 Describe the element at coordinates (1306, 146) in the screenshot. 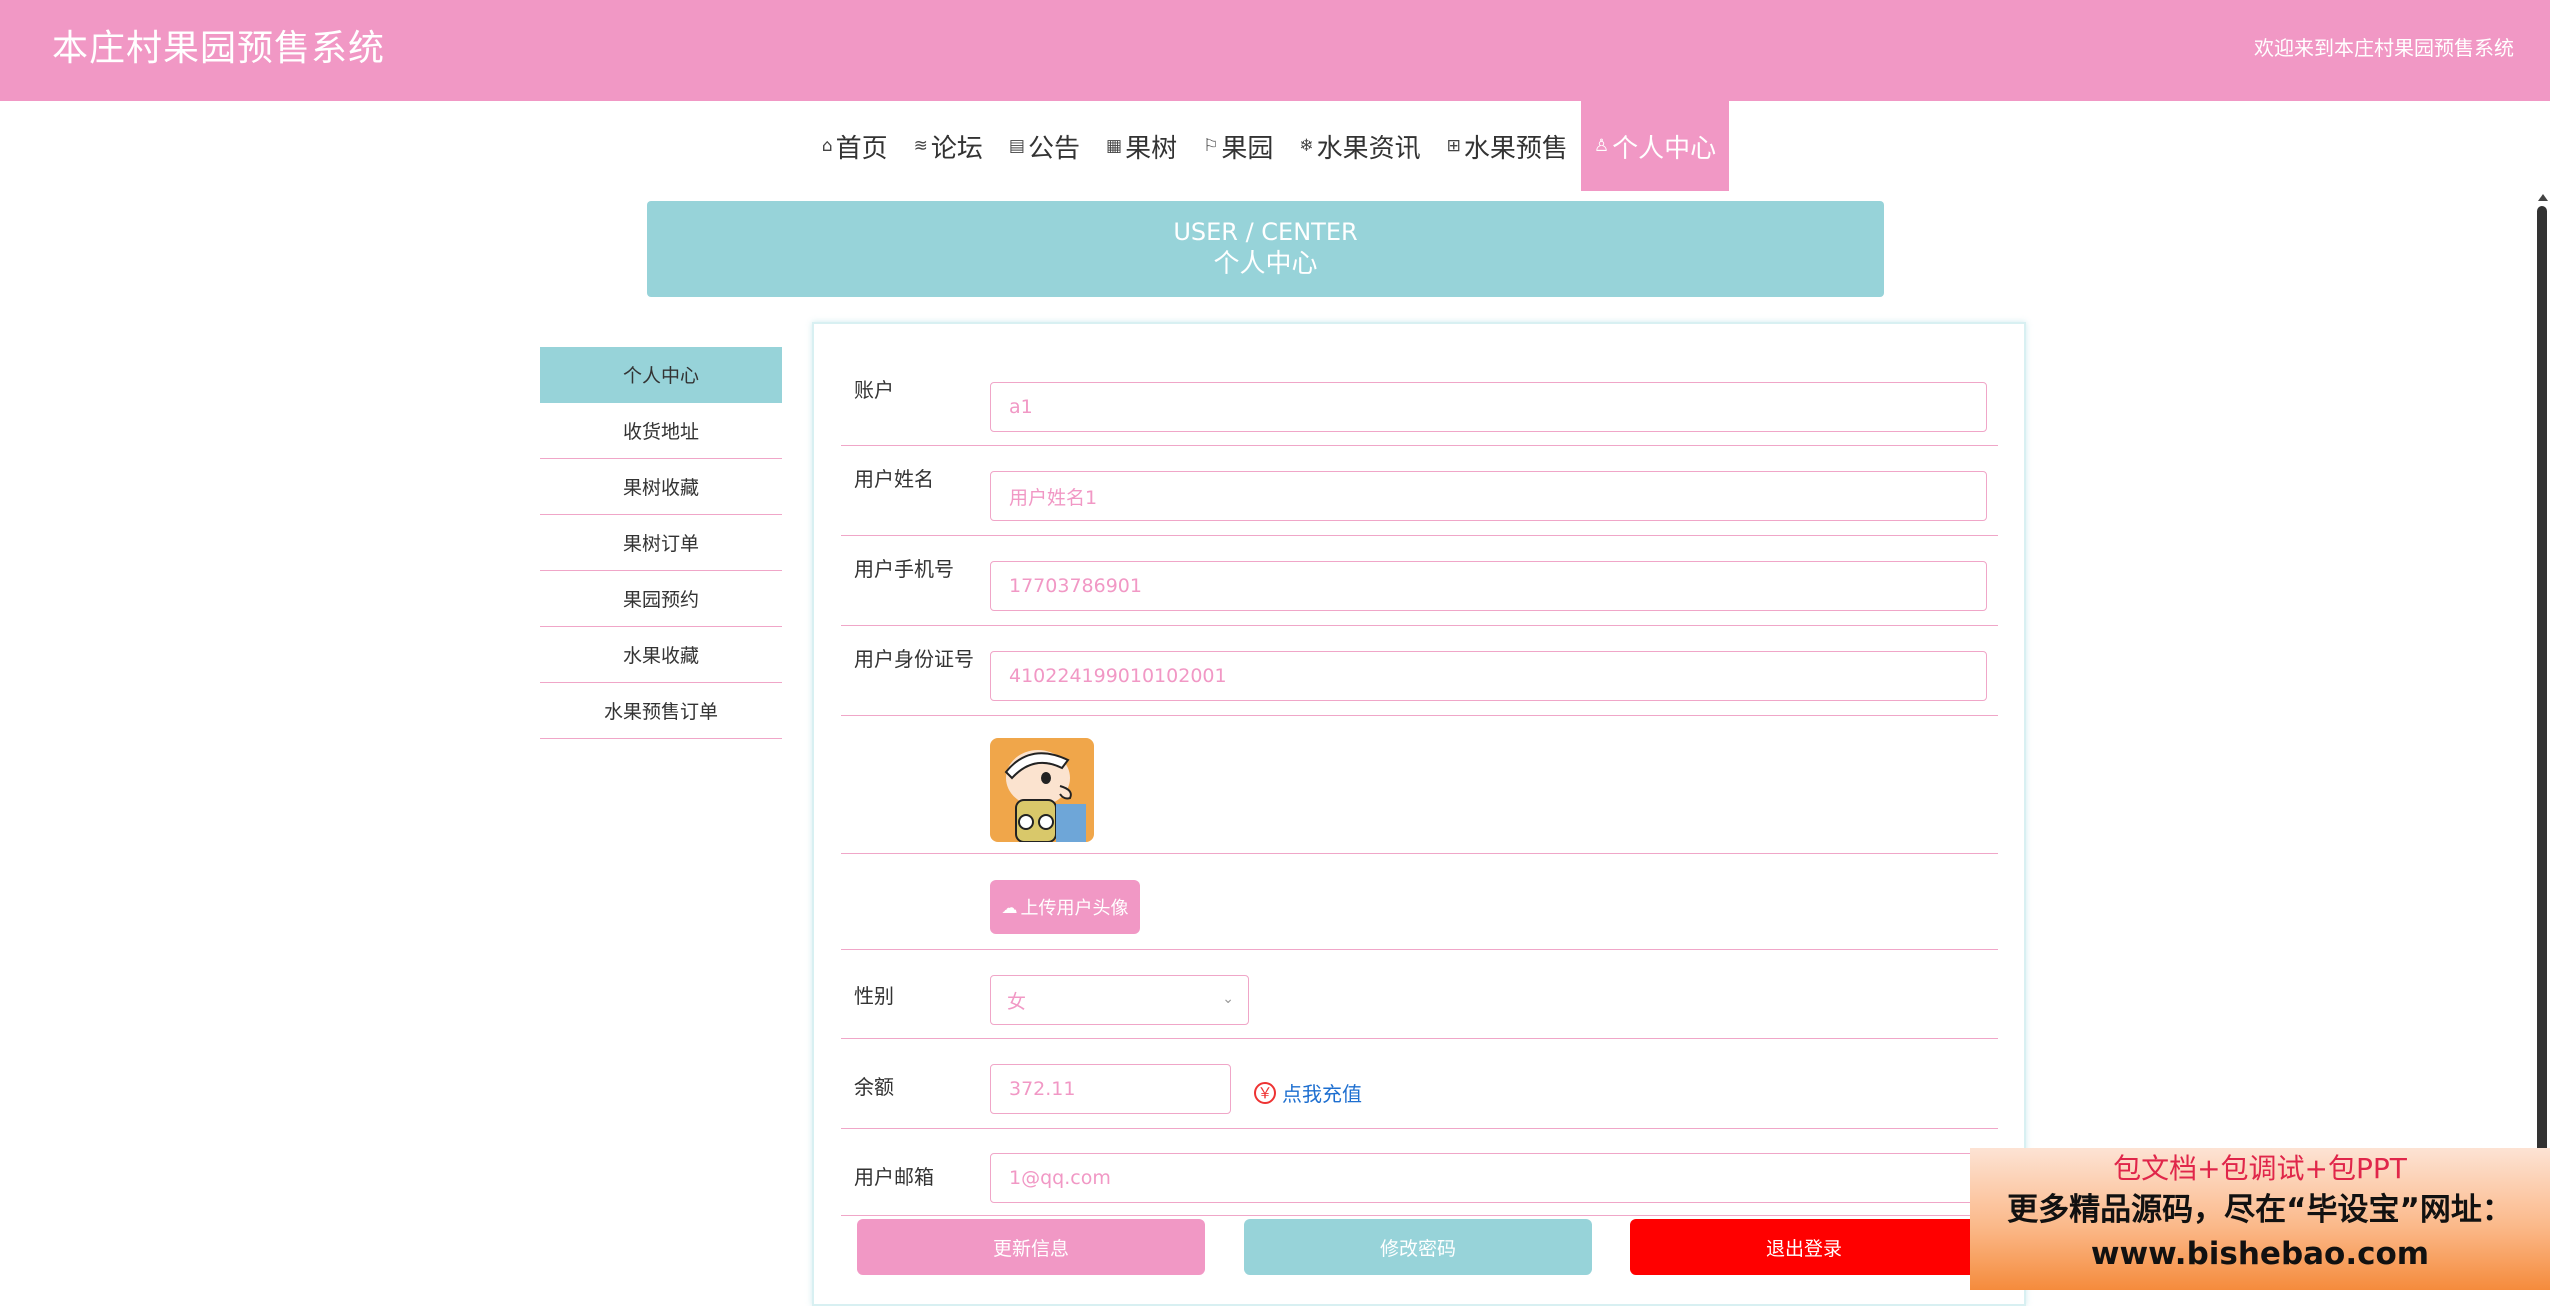

I see `snowflake-icon: ❄` at that location.